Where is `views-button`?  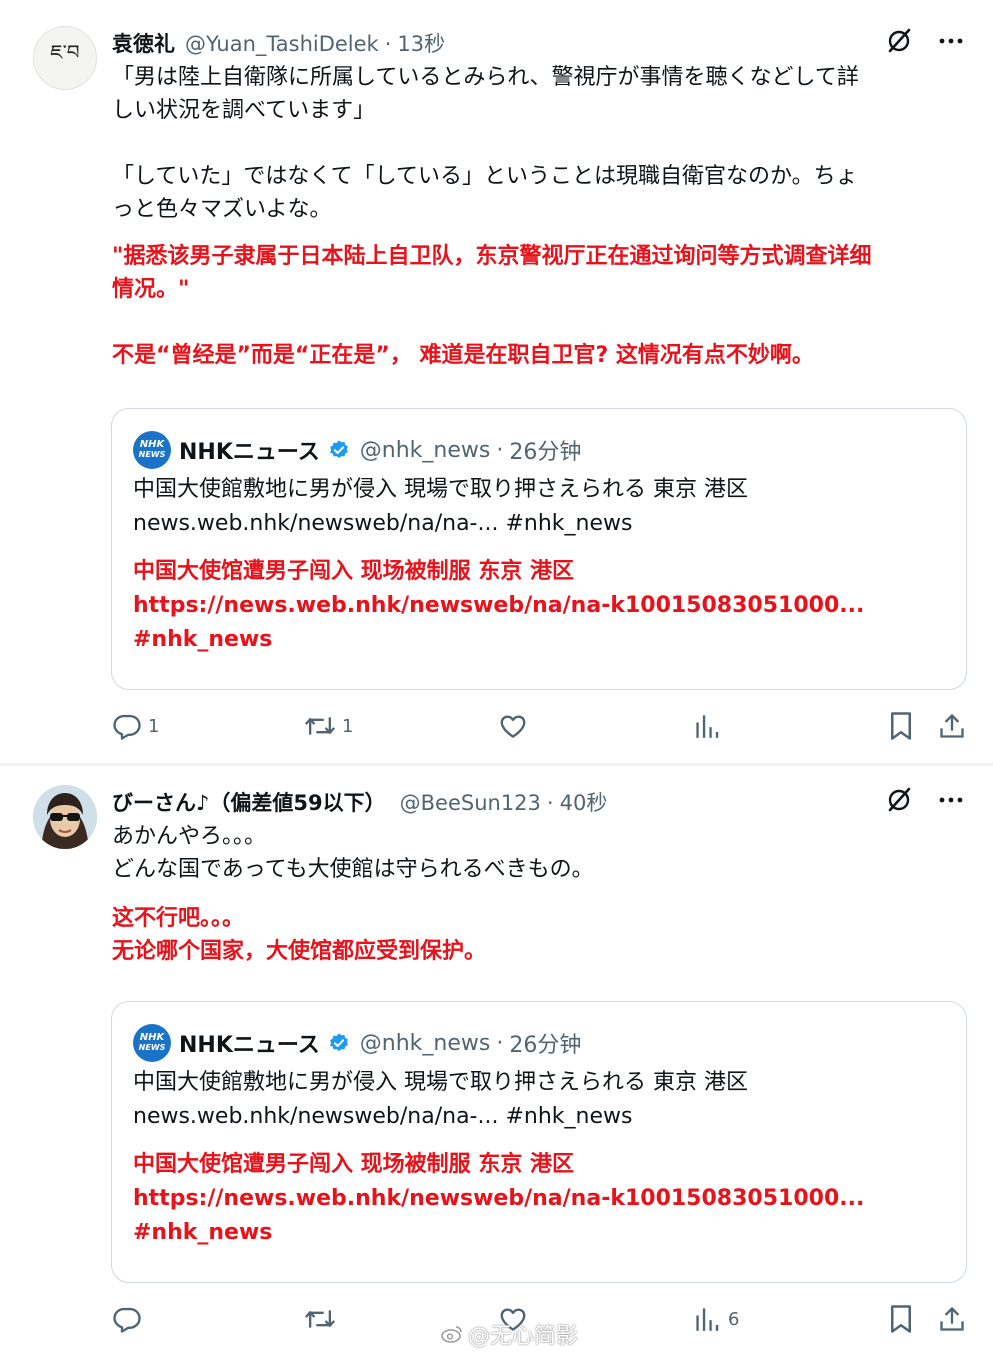 views-button is located at coordinates (707, 726).